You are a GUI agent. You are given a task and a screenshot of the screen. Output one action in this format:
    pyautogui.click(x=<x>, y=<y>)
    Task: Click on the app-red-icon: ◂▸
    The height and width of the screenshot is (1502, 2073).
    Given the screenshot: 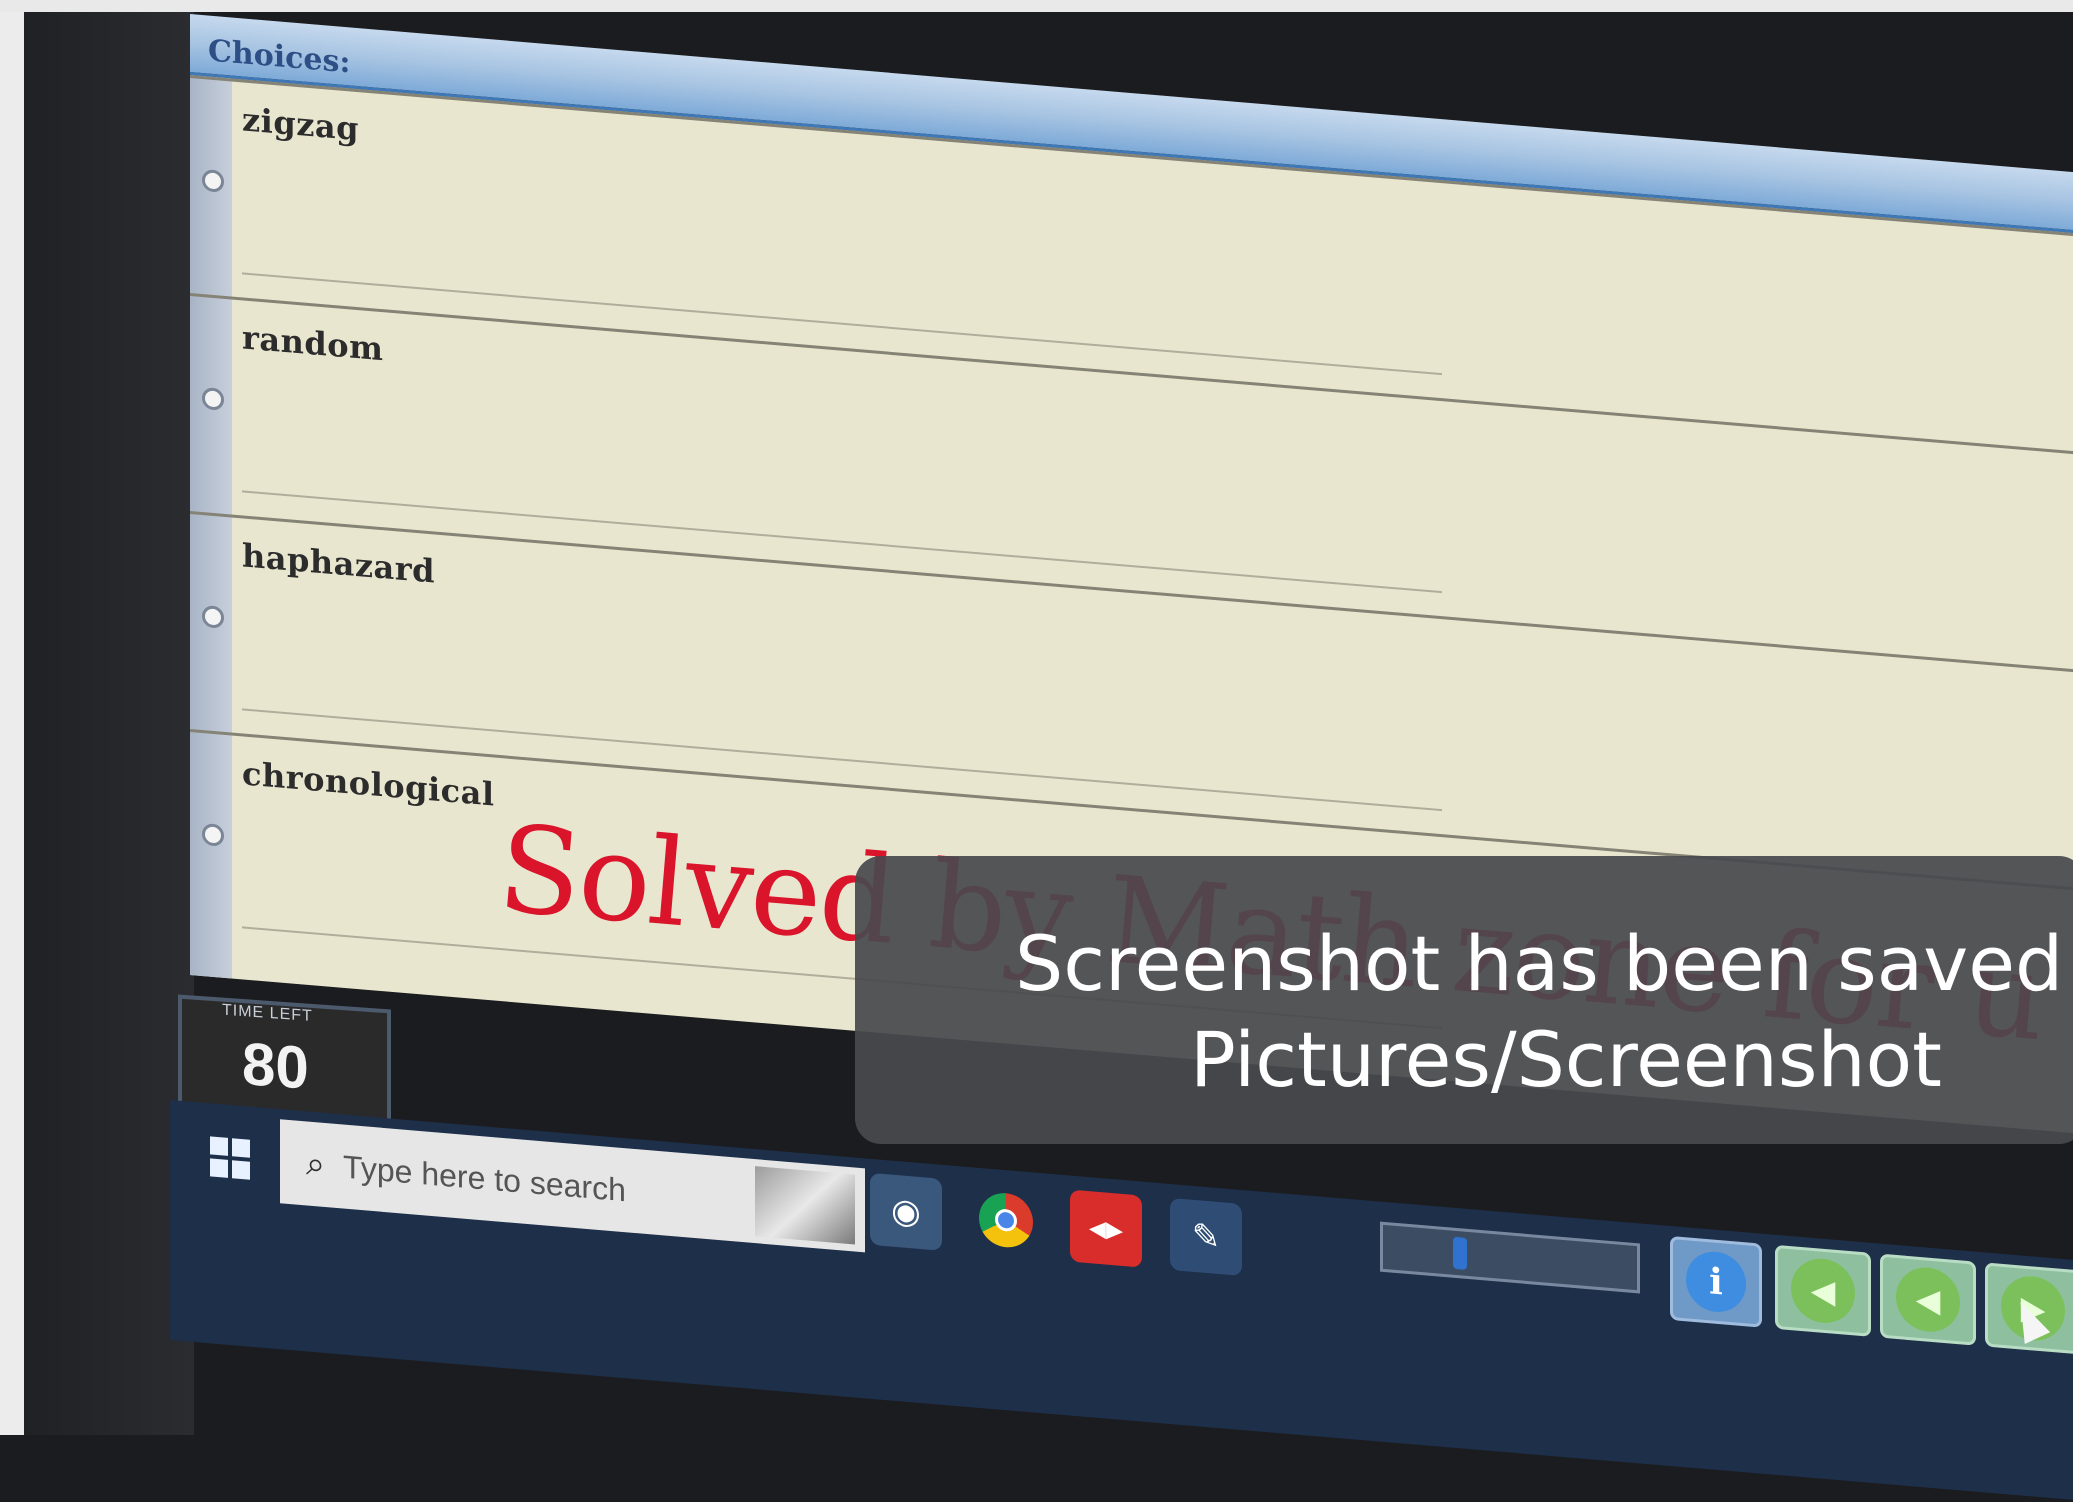 What is the action you would take?
    pyautogui.click(x=1106, y=1228)
    